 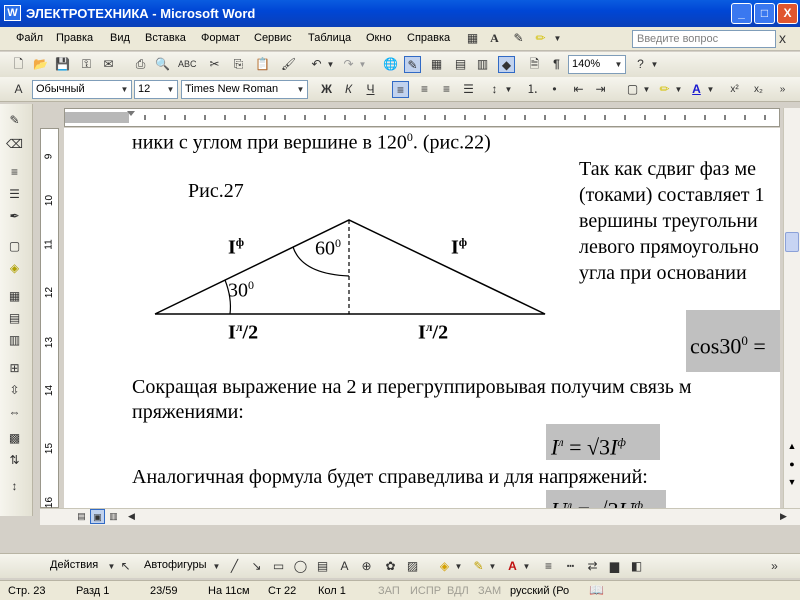 I want to click on align-cell-icon: ⊞, so click(x=14, y=368).